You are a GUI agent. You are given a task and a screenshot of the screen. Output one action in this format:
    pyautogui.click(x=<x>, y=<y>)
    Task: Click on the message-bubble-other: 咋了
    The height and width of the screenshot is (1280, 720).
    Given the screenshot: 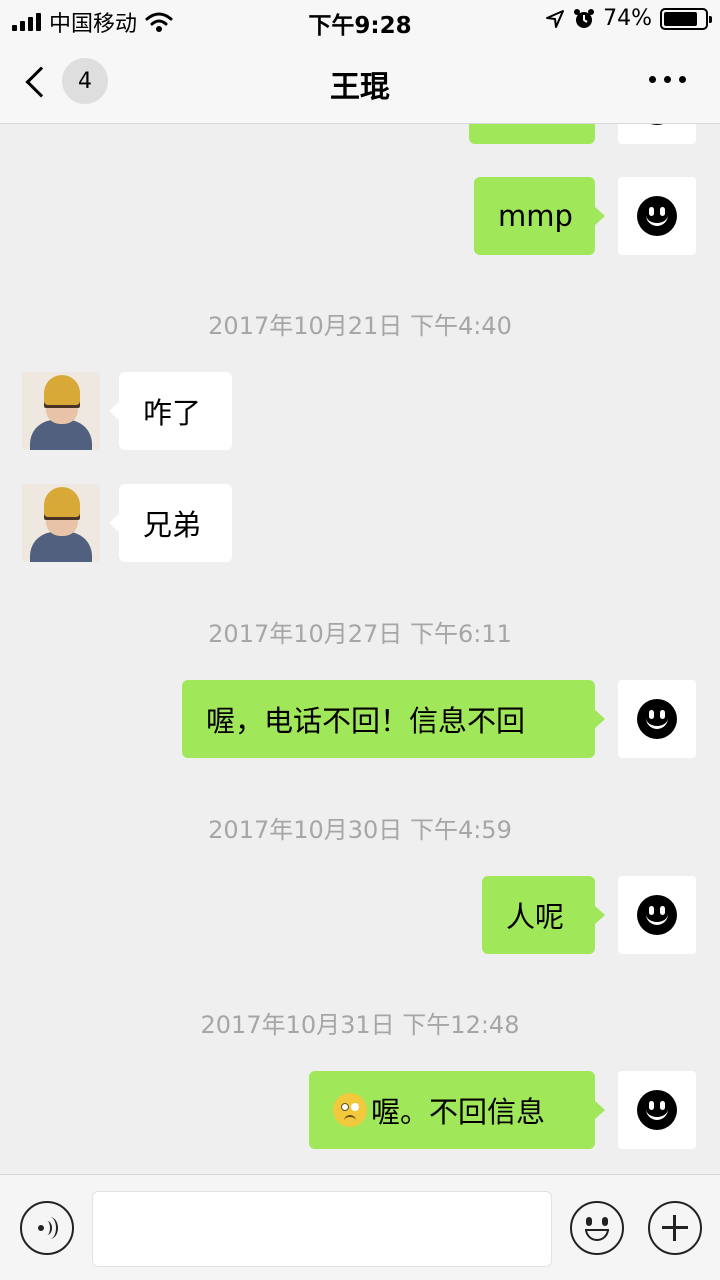 What is the action you would take?
    pyautogui.click(x=170, y=411)
    